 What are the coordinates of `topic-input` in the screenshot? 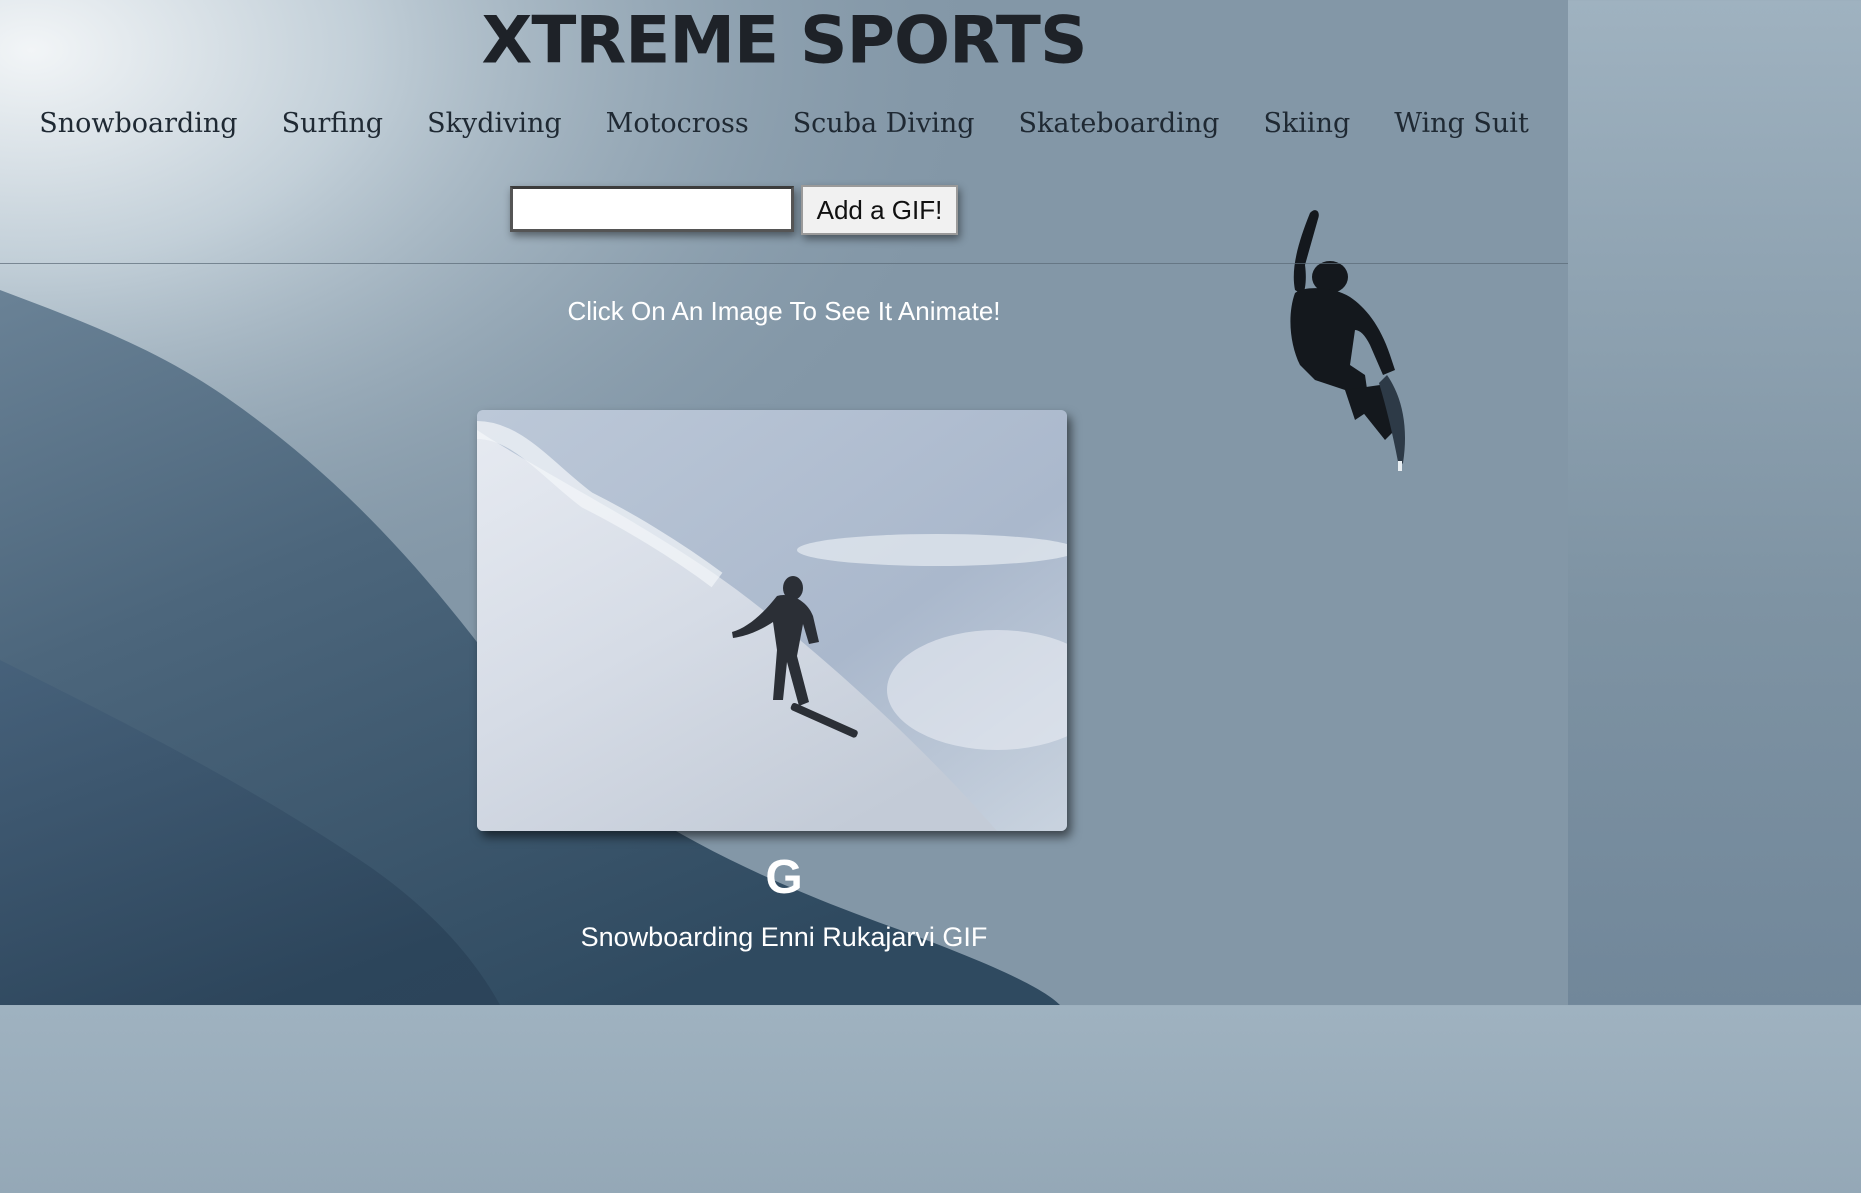 It's located at (651, 209).